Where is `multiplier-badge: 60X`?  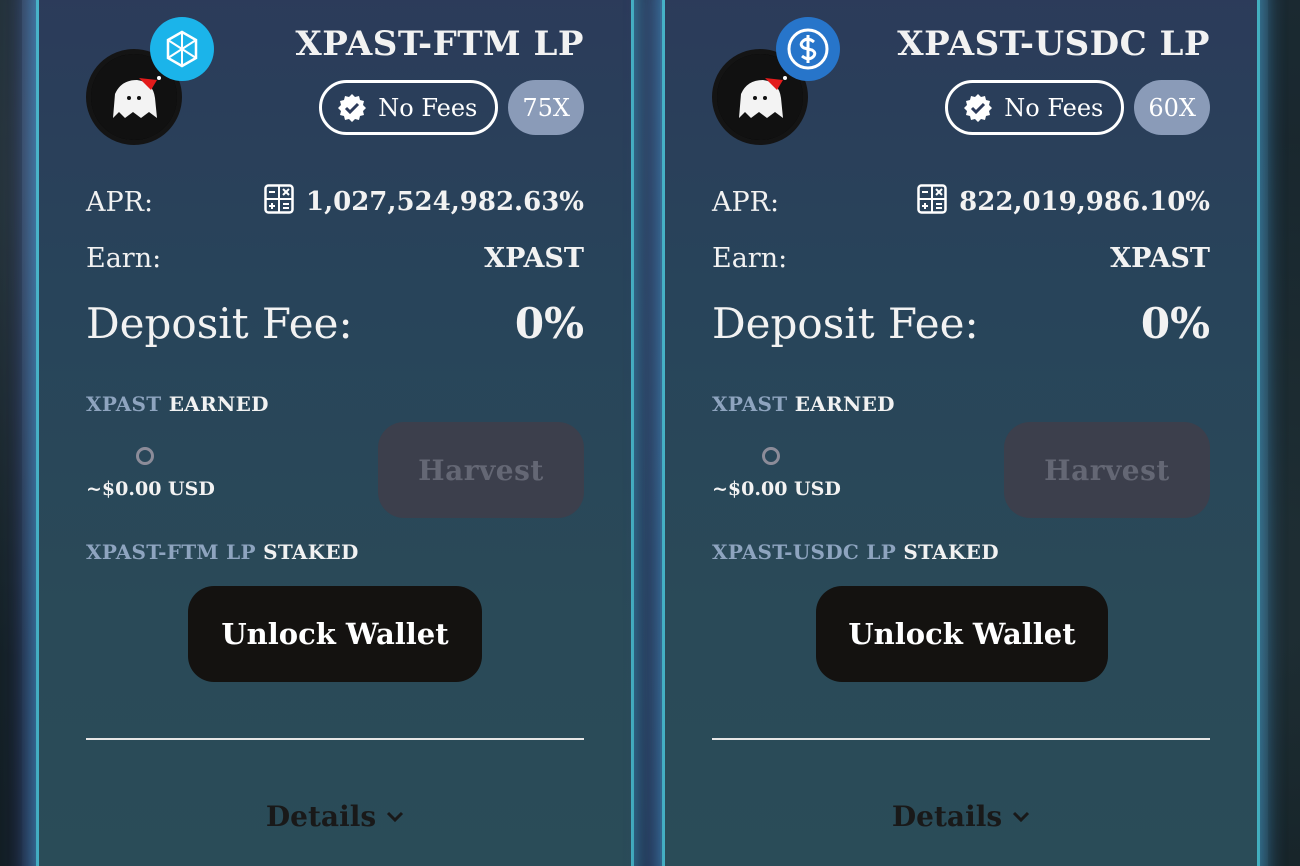
multiplier-badge: 60X is located at coordinates (1172, 107).